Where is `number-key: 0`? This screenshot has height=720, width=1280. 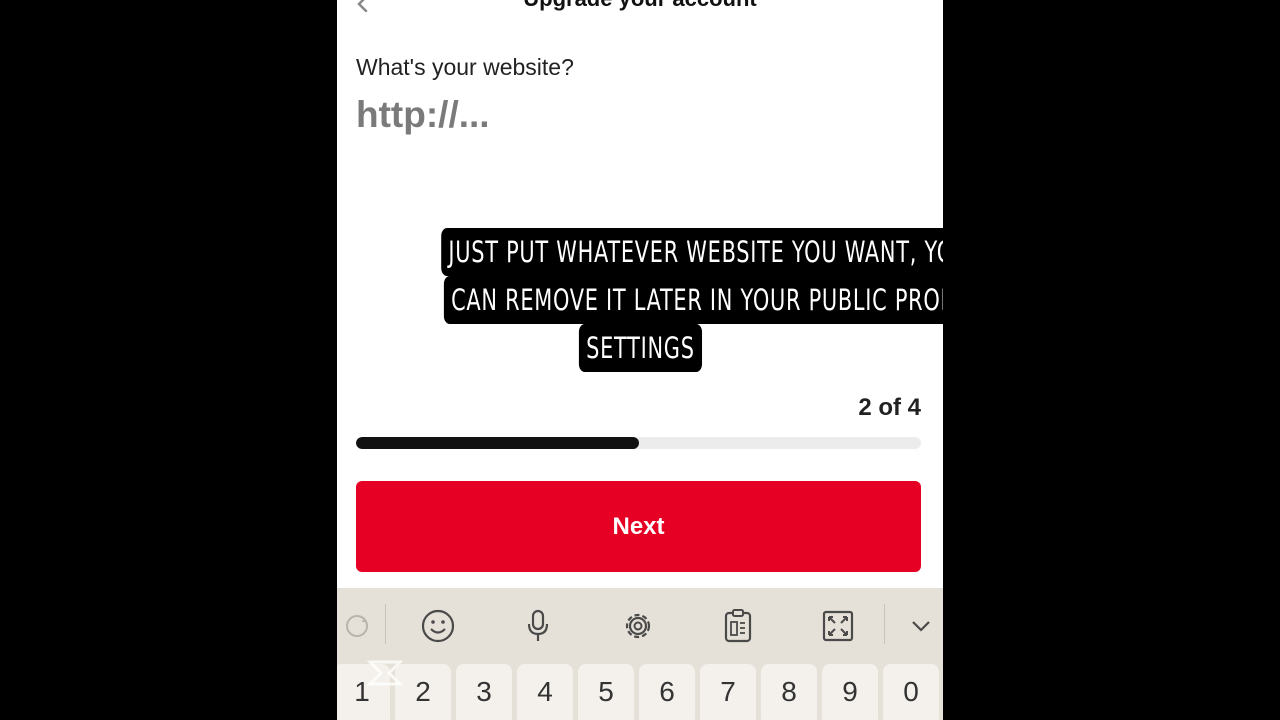 number-key: 0 is located at coordinates (911, 692).